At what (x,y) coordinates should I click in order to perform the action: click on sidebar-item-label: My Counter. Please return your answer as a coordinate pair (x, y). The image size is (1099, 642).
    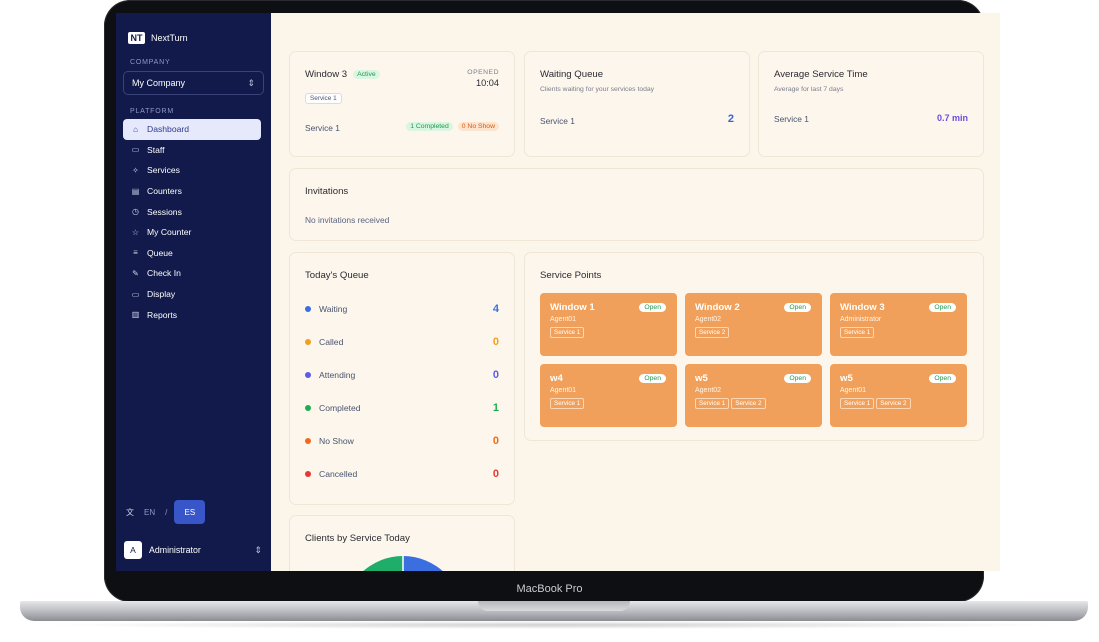
    Looking at the image, I should click on (169, 232).